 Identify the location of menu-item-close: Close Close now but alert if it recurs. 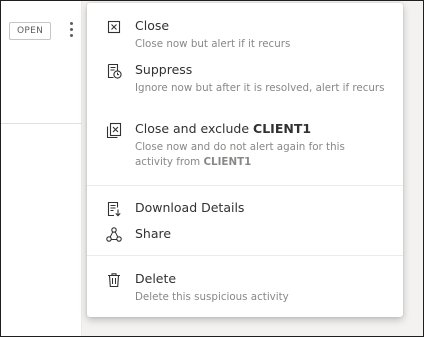
(245, 37).